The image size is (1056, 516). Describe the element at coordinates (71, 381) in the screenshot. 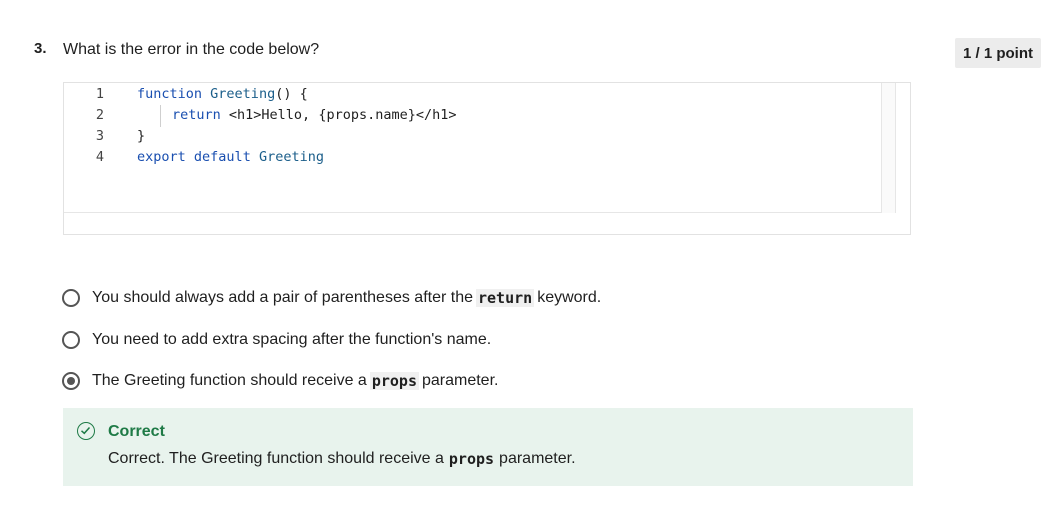

I see `radio-button-selected` at that location.